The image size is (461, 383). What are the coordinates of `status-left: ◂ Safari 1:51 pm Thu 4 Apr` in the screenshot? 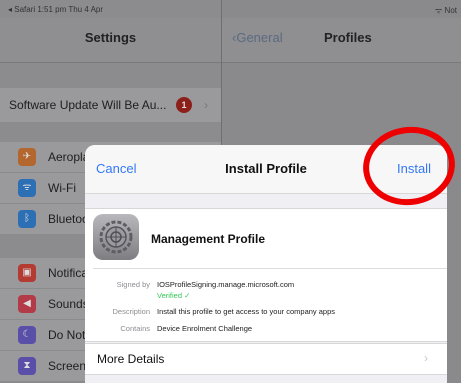 It's located at (55, 9).